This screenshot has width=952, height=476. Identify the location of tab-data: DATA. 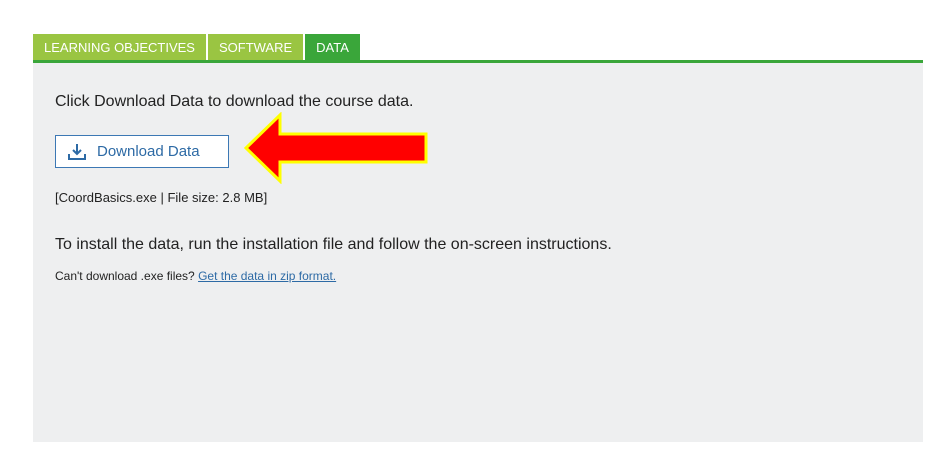
(332, 47).